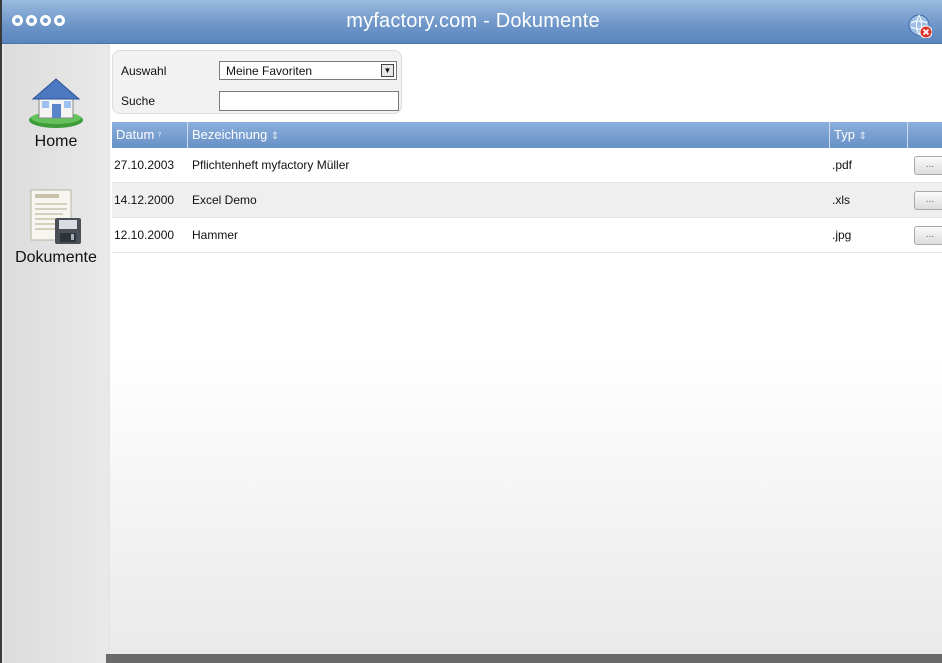 Image resolution: width=942 pixels, height=663 pixels. What do you see at coordinates (56, 141) in the screenshot?
I see `sidebar-item-label: Home` at bounding box center [56, 141].